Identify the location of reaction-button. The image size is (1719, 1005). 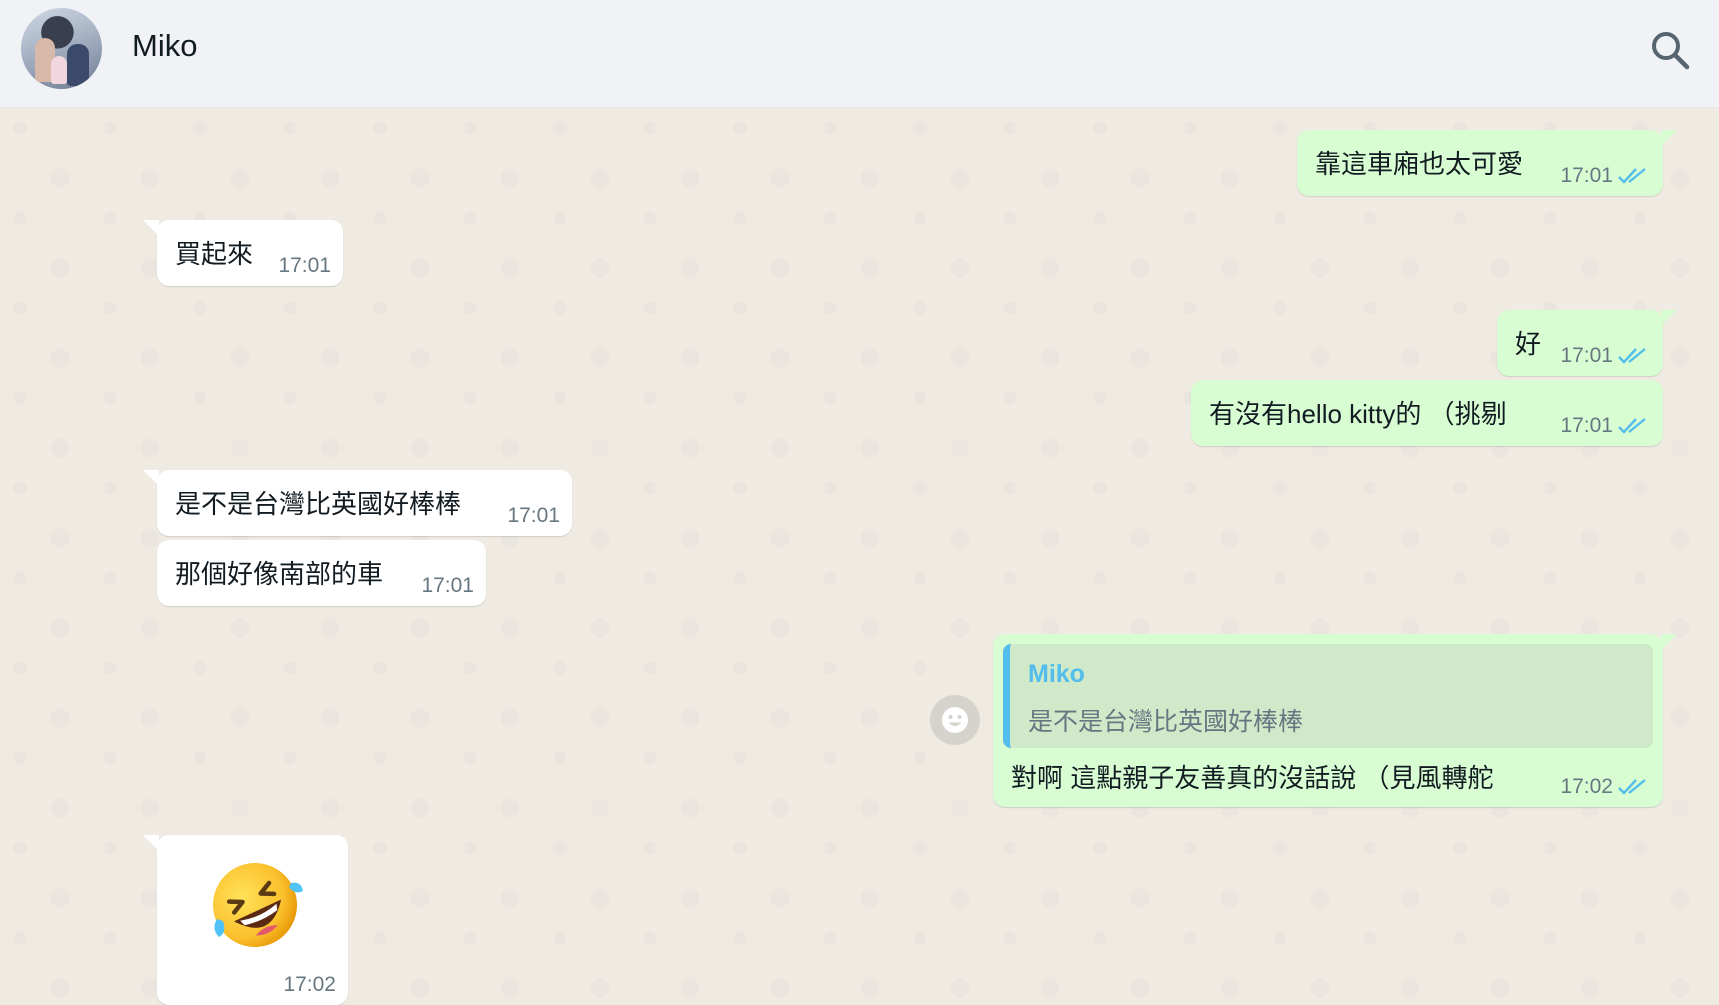
(955, 720).